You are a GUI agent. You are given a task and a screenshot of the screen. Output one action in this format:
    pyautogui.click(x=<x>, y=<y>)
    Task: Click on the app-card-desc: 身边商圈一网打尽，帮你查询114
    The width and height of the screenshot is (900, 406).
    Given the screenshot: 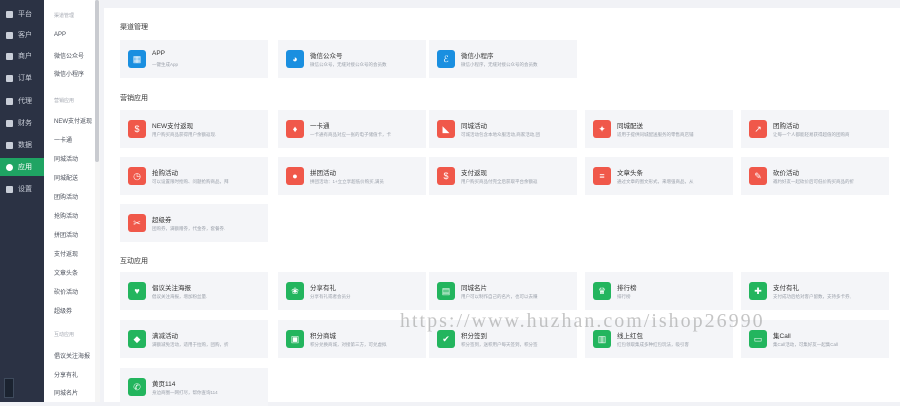 What is the action you would take?
    pyautogui.click(x=185, y=392)
    